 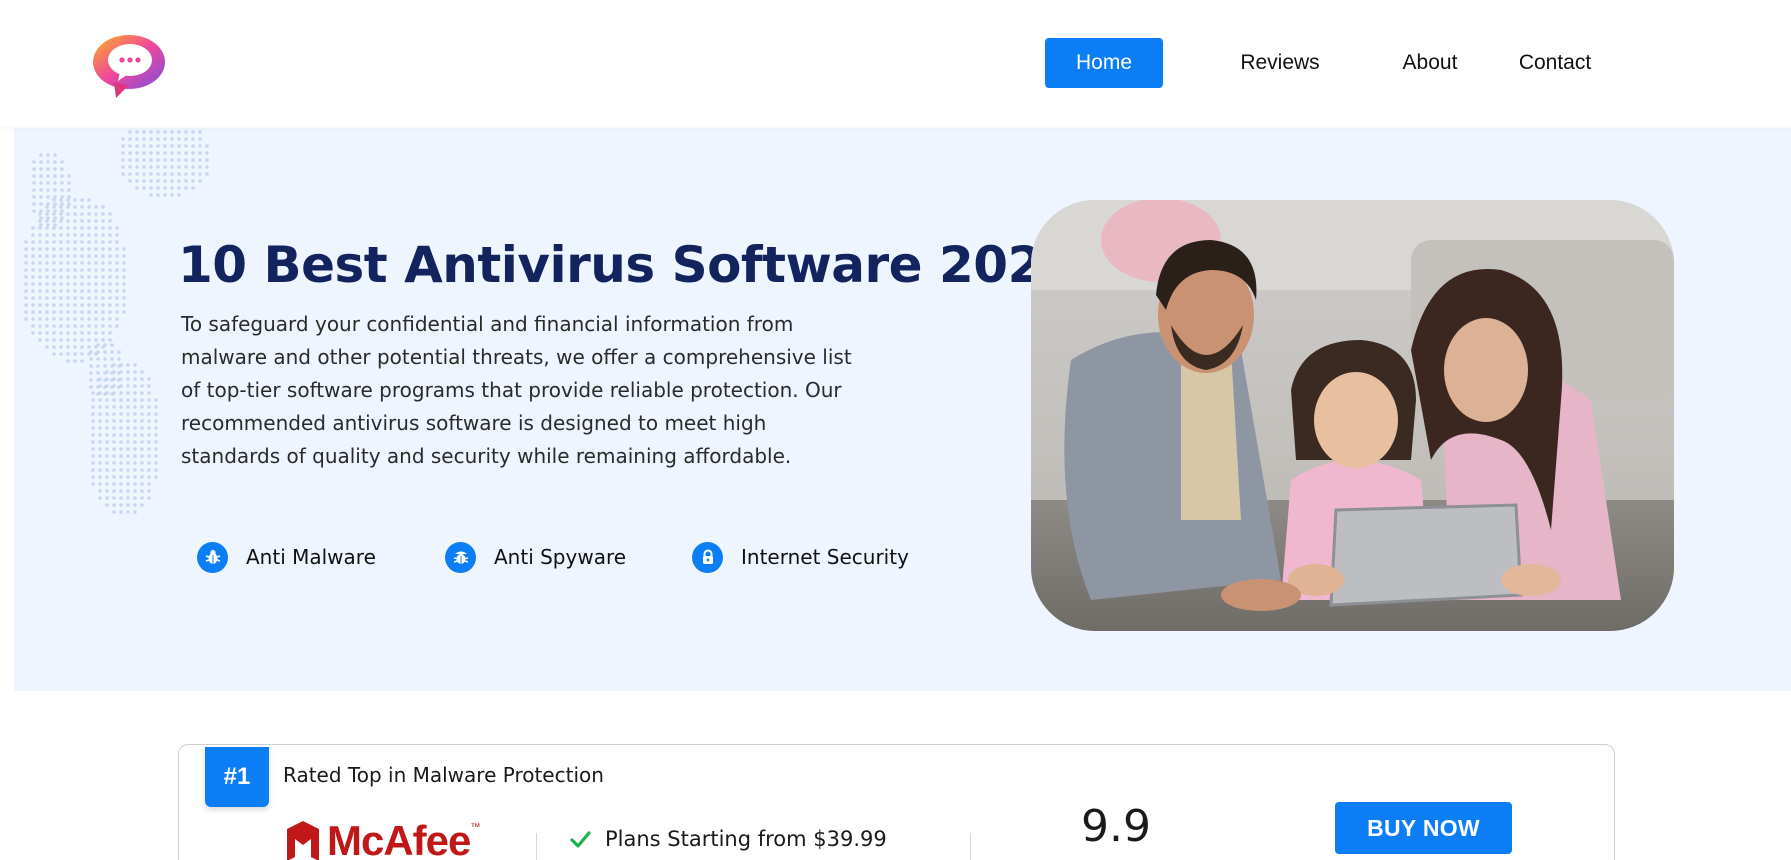 I want to click on nav-home: Home, so click(x=1104, y=63).